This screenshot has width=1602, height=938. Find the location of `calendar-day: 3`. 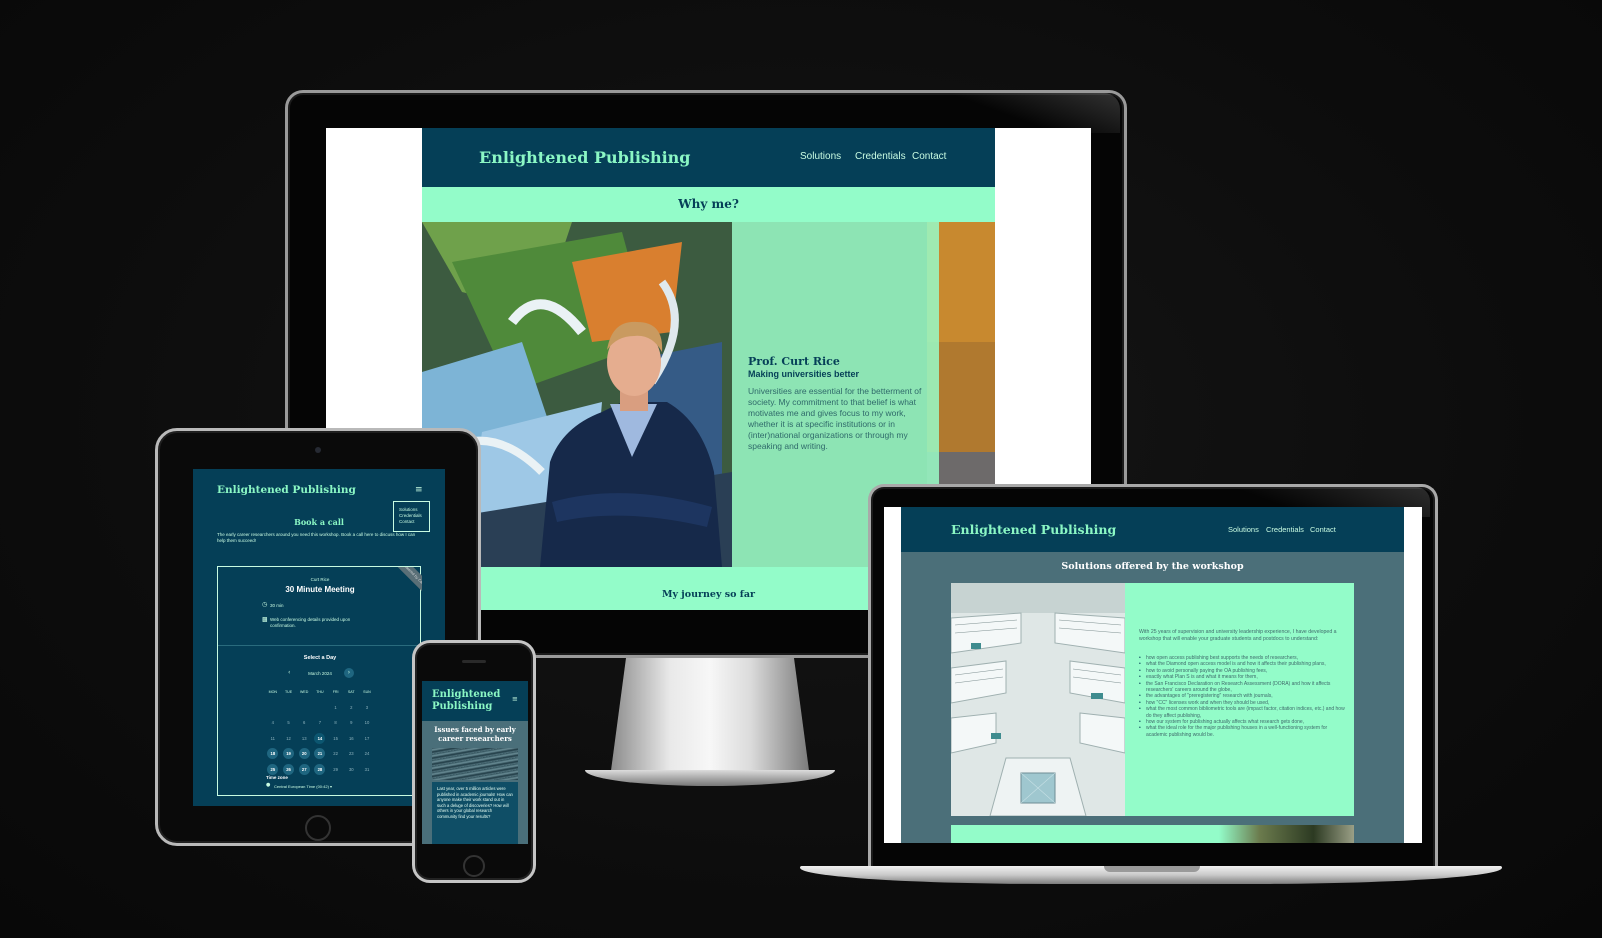

calendar-day: 3 is located at coordinates (367, 707).